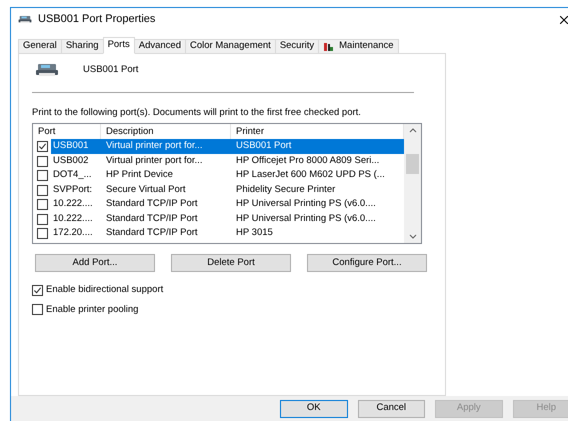 This screenshot has width=568, height=421. I want to click on table-cell-text: SVPPort:, so click(73, 189).